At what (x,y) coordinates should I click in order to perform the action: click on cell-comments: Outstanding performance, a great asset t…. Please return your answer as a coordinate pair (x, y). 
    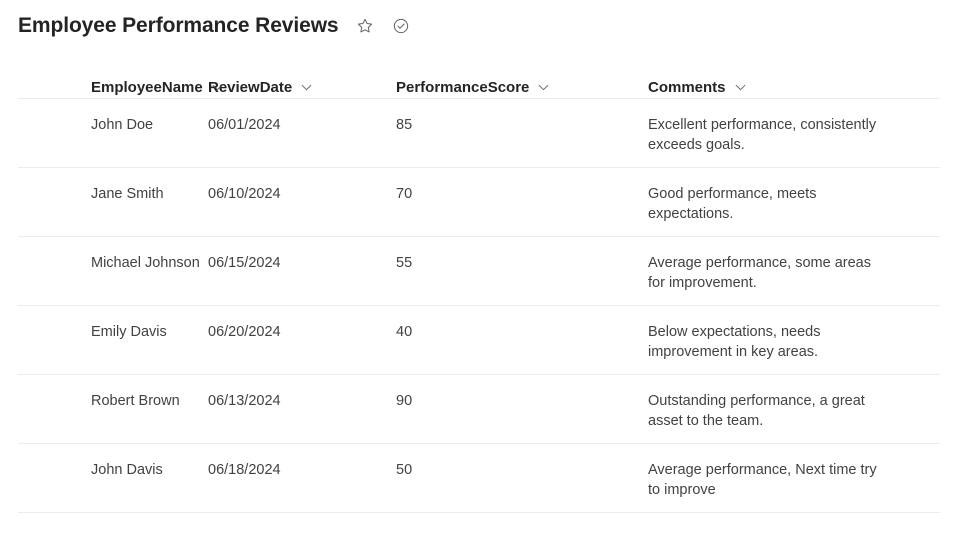
    Looking at the image, I should click on (756, 411).